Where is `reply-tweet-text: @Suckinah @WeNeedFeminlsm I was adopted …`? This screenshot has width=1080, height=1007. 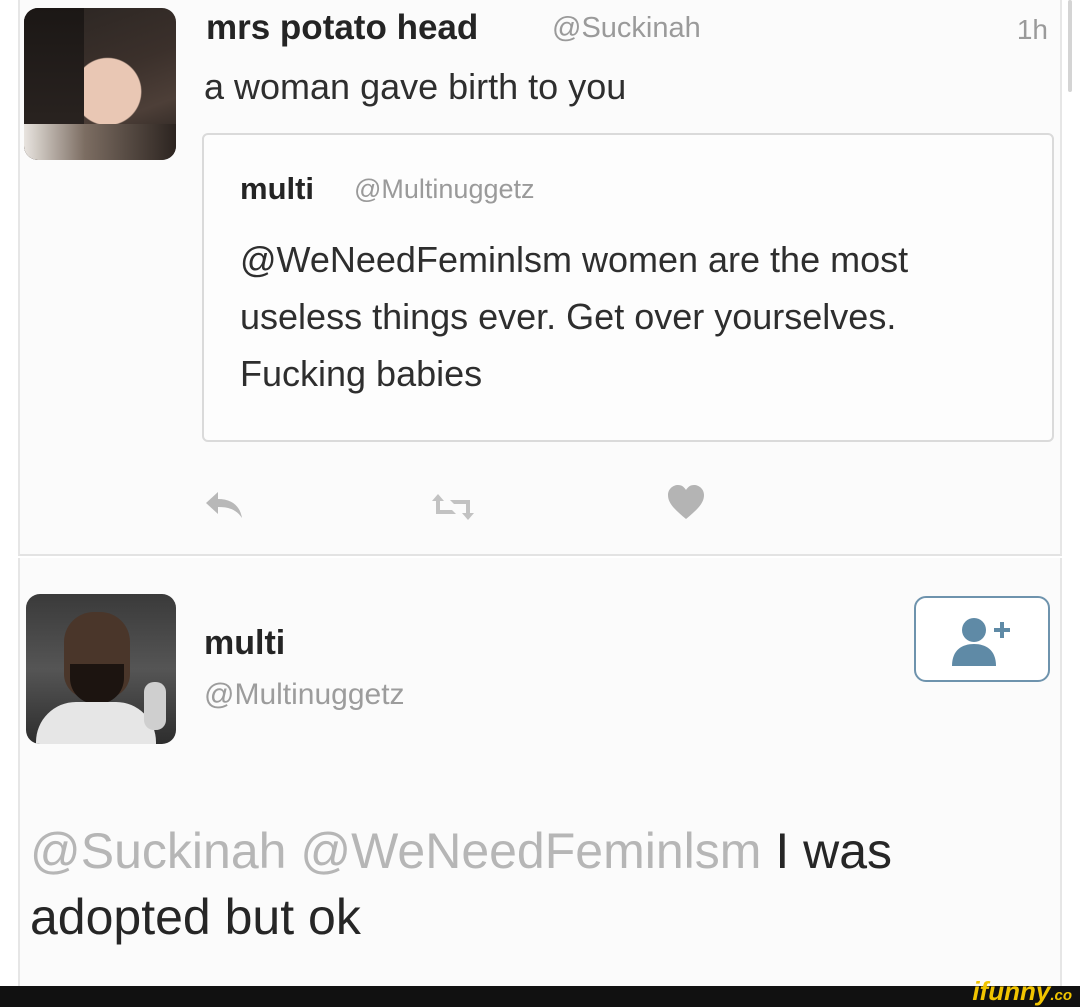 reply-tweet-text: @Suckinah @WeNeedFeminlsm I was adopted … is located at coordinates (530, 884).